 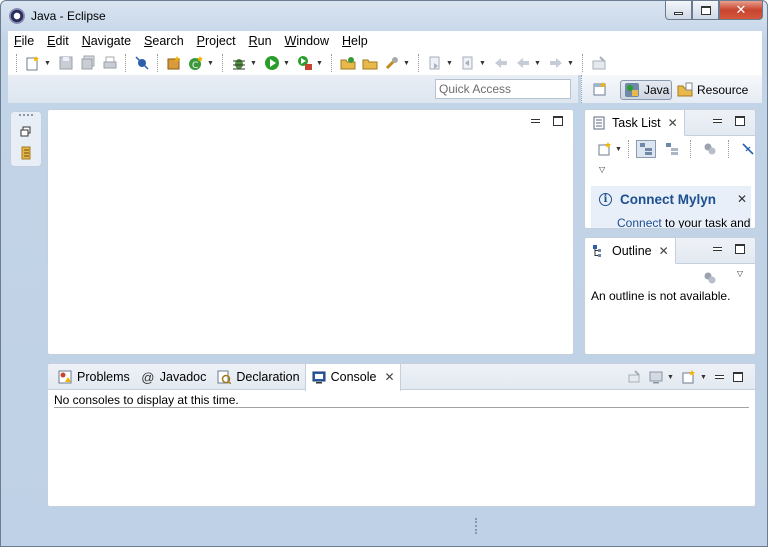 I want to click on window-controls: ✕, so click(x=714, y=10).